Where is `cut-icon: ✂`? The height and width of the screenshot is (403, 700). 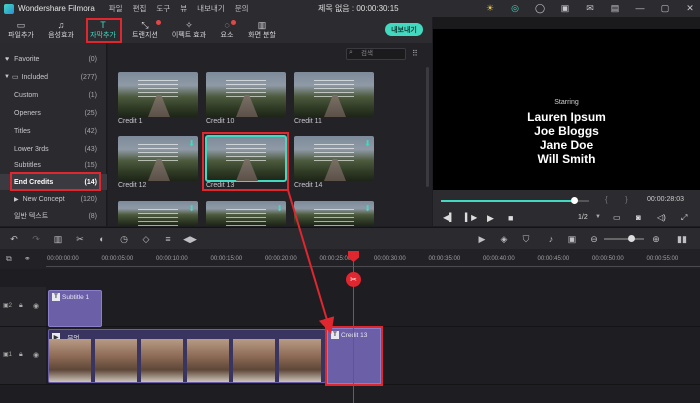 cut-icon: ✂ is located at coordinates (80, 239).